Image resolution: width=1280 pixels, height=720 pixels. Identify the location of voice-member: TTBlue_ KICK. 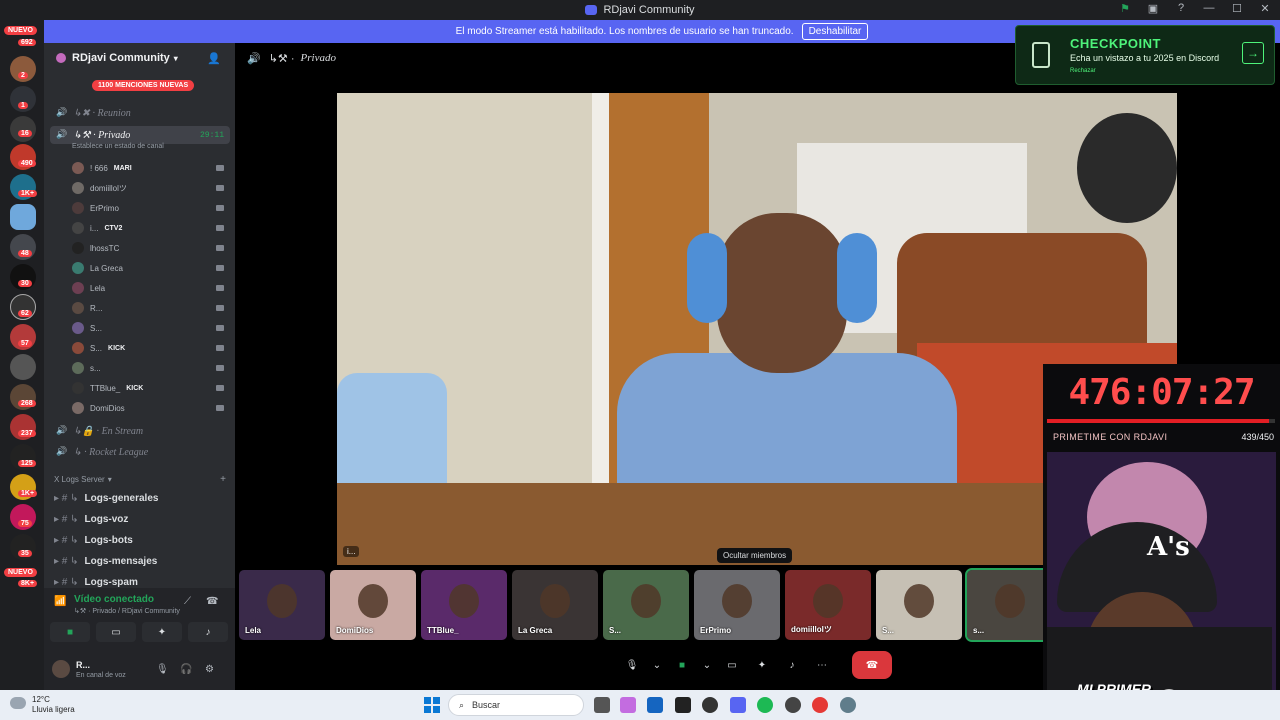
(152, 388).